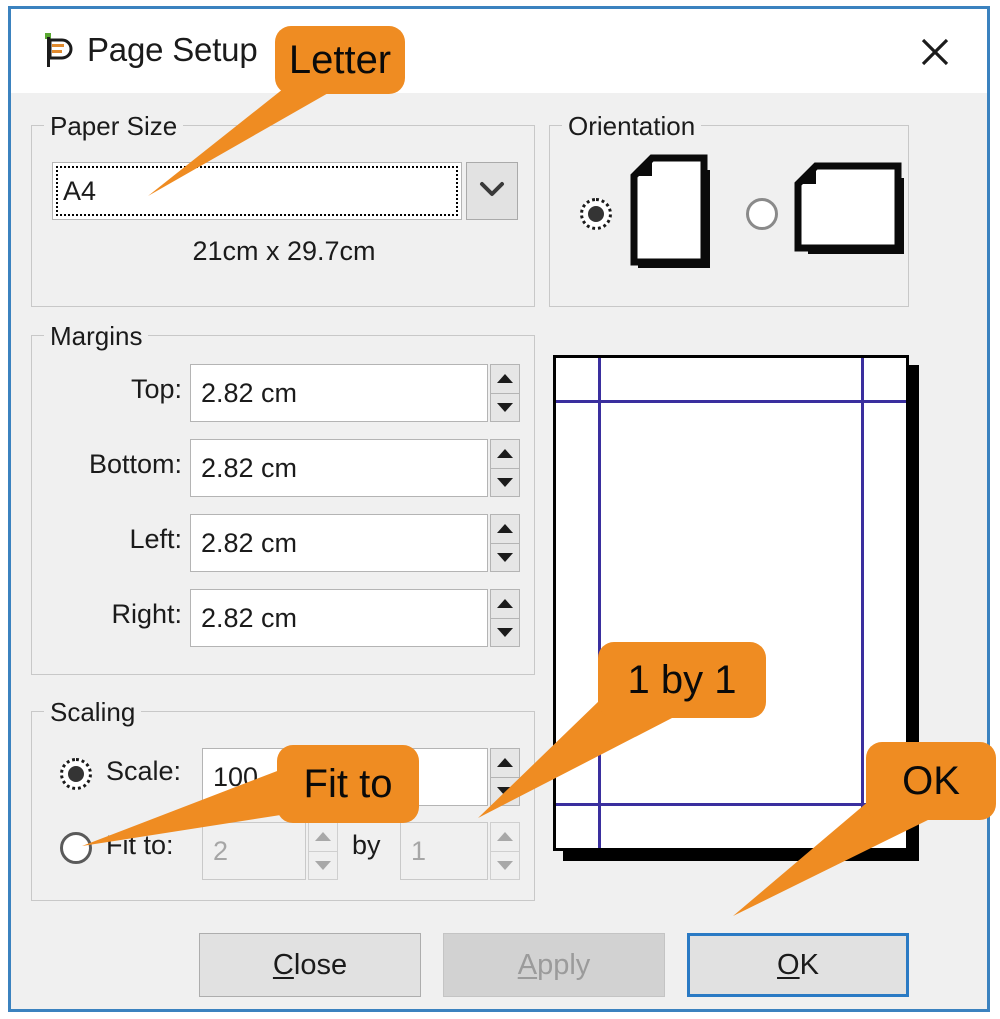 The image size is (1000, 1019). I want to click on margin-guide-right, so click(862, 603).